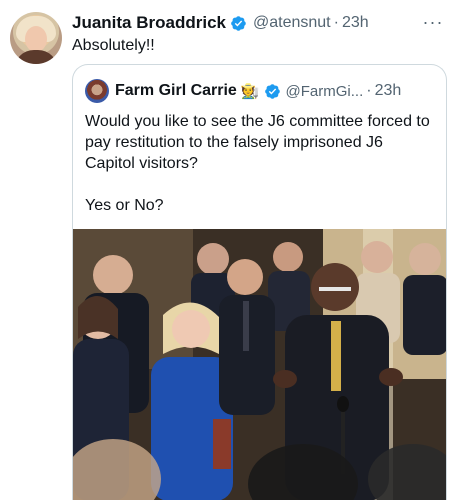  What do you see at coordinates (149, 23) in the screenshot?
I see `author-name: Juanita Broaddrick` at bounding box center [149, 23].